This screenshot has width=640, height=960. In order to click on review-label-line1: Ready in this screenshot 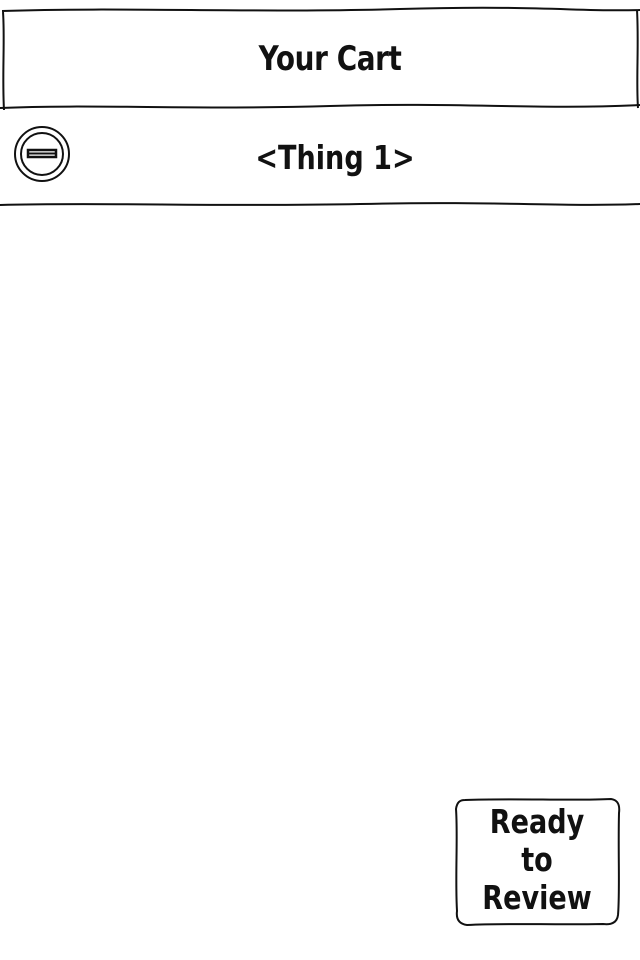, I will do `click(537, 821)`.